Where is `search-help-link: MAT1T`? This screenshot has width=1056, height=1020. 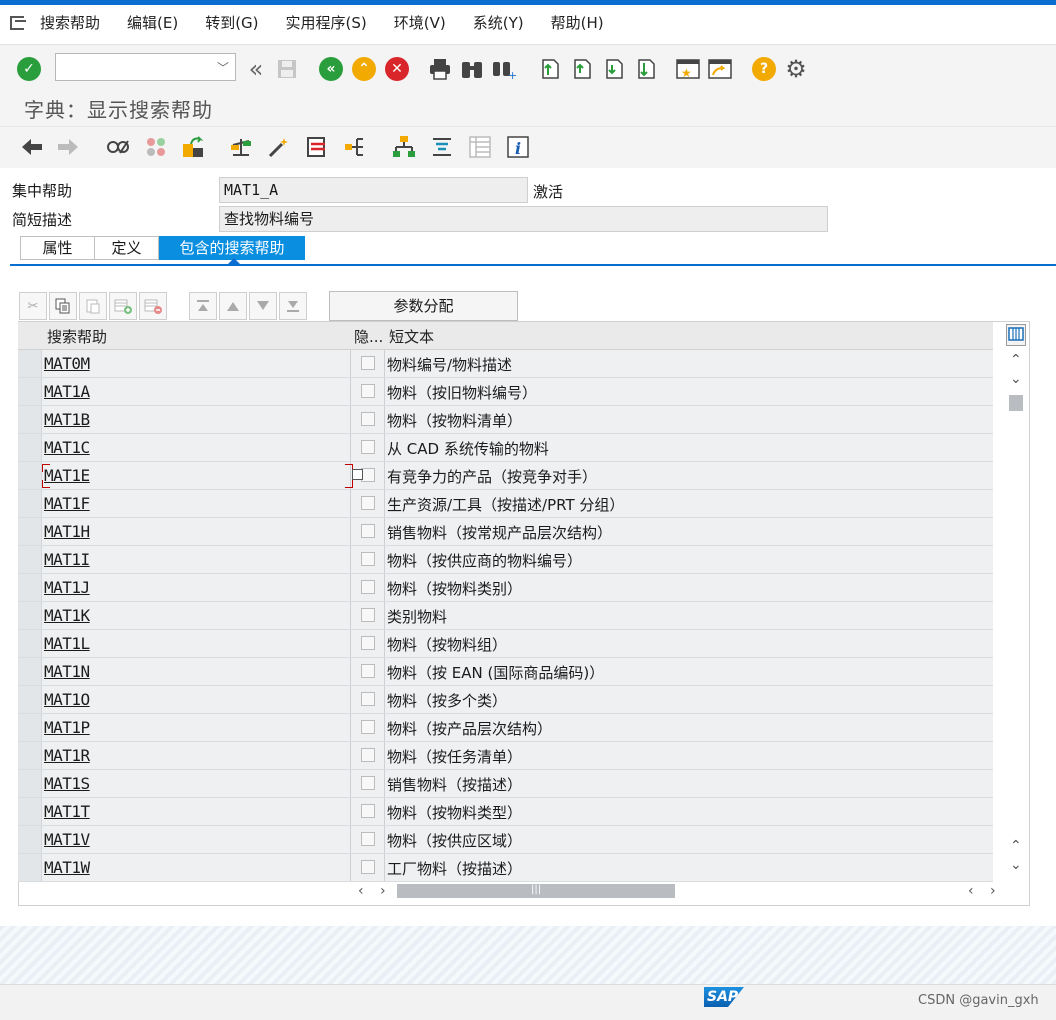 search-help-link: MAT1T is located at coordinates (67, 811).